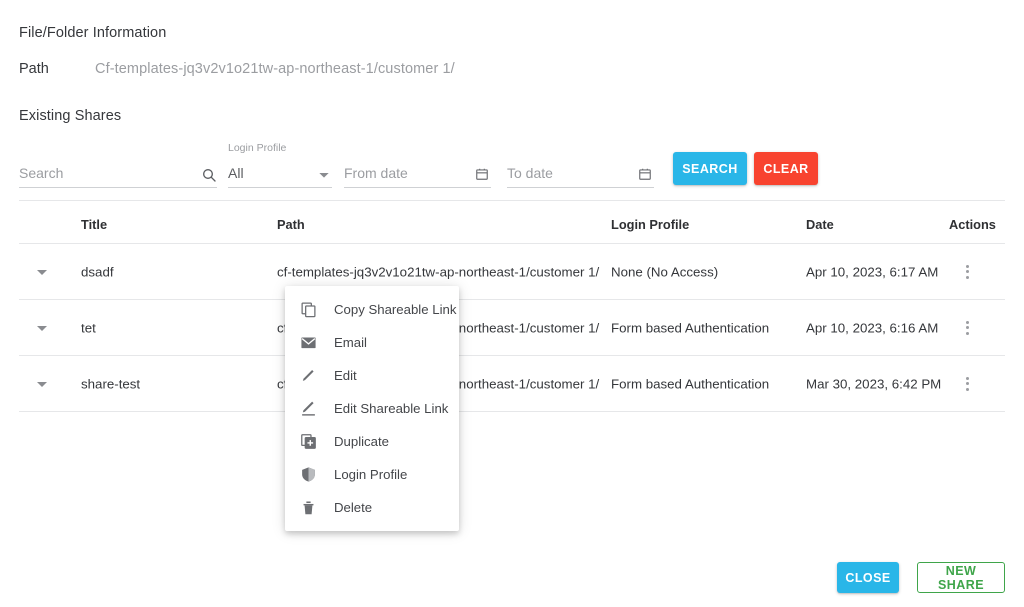  What do you see at coordinates (710, 168) in the screenshot?
I see `search-button: SEARCH` at bounding box center [710, 168].